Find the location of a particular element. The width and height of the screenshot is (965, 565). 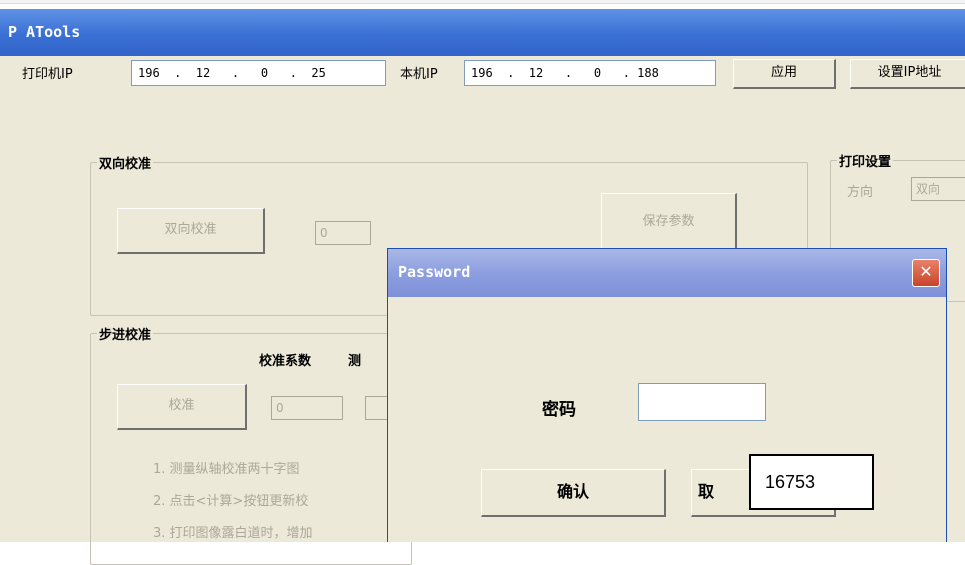

top-edge is located at coordinates (482, 2).